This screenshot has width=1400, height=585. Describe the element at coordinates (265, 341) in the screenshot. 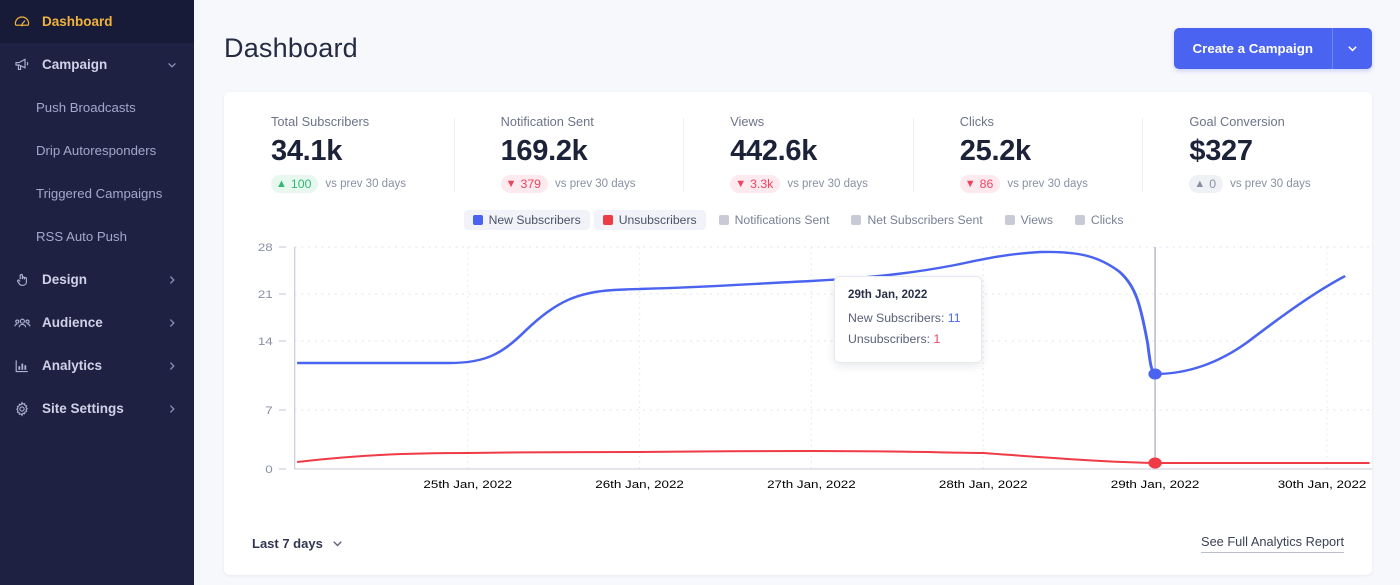

I see `y-tick-label: 14` at that location.